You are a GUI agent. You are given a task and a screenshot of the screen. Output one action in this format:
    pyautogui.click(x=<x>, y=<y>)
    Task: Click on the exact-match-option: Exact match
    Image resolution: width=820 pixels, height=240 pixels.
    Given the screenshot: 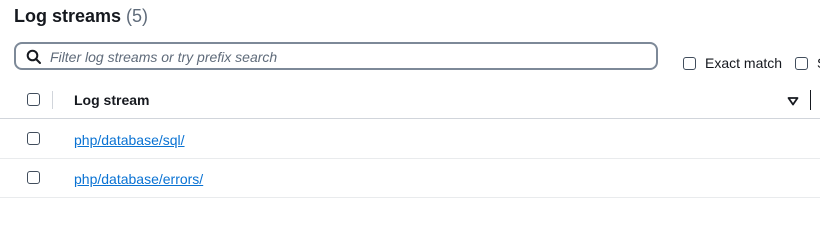 What is the action you would take?
    pyautogui.click(x=732, y=63)
    